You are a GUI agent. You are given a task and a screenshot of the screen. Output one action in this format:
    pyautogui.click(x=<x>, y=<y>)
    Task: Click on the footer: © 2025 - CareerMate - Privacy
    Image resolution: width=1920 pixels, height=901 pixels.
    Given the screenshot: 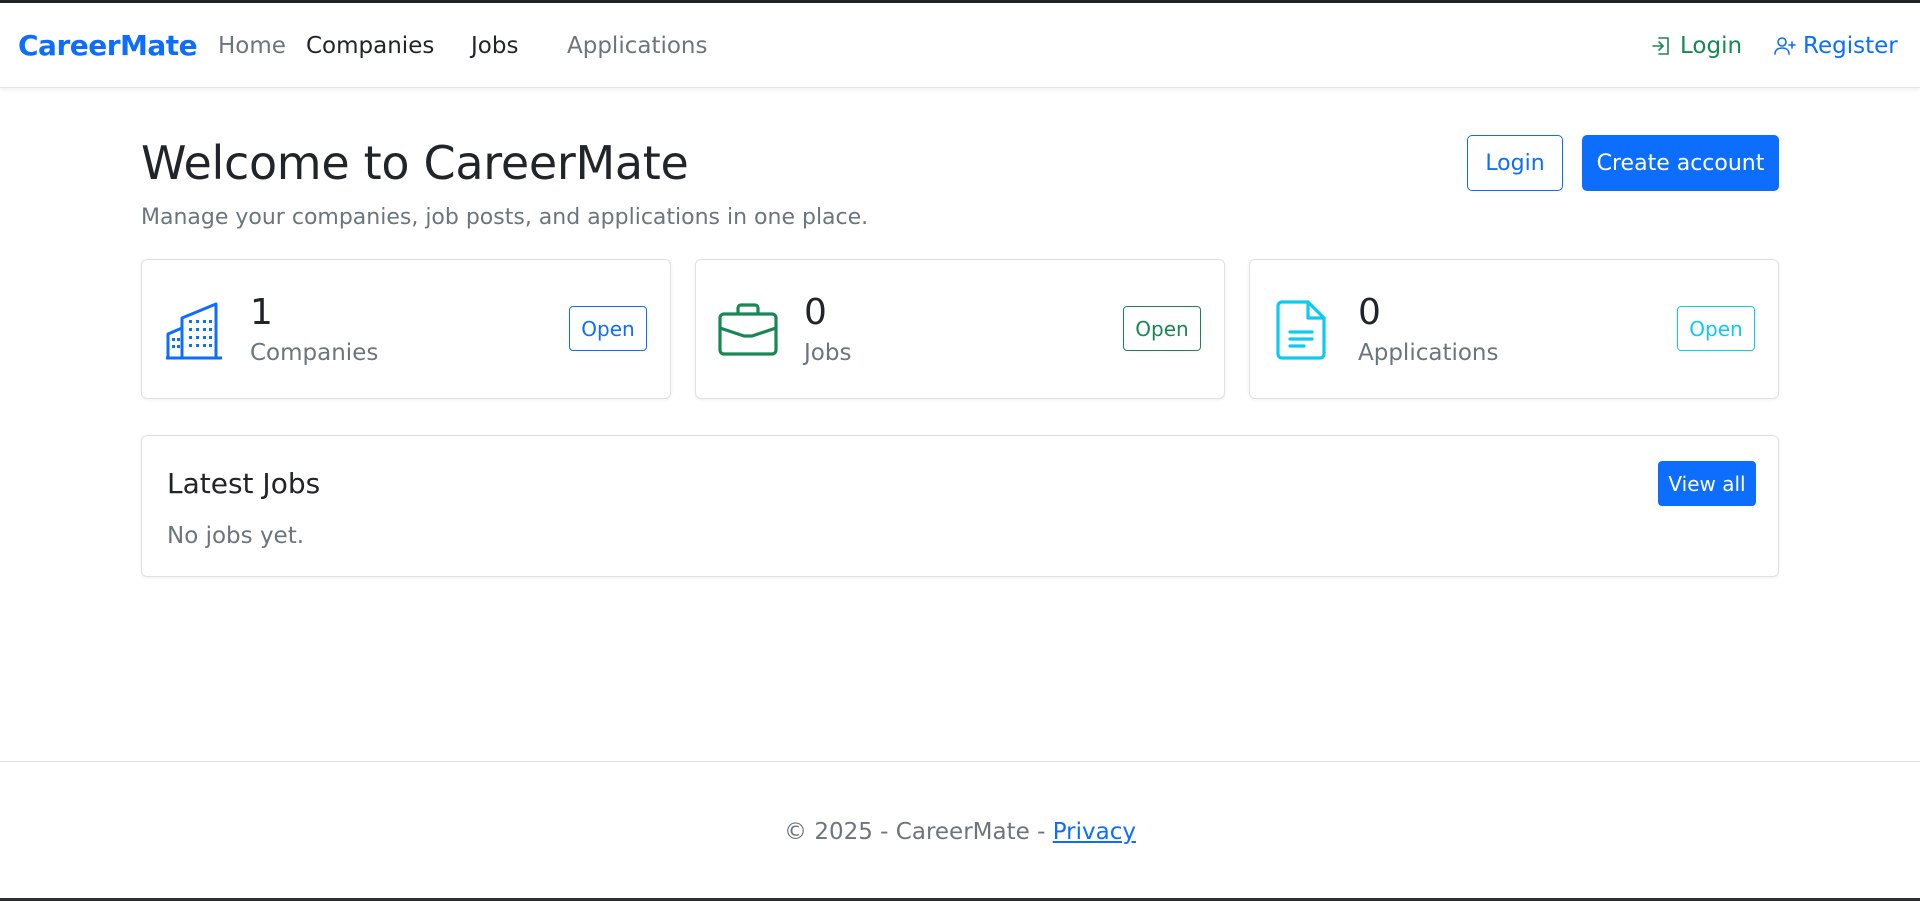 What is the action you would take?
    pyautogui.click(x=960, y=832)
    